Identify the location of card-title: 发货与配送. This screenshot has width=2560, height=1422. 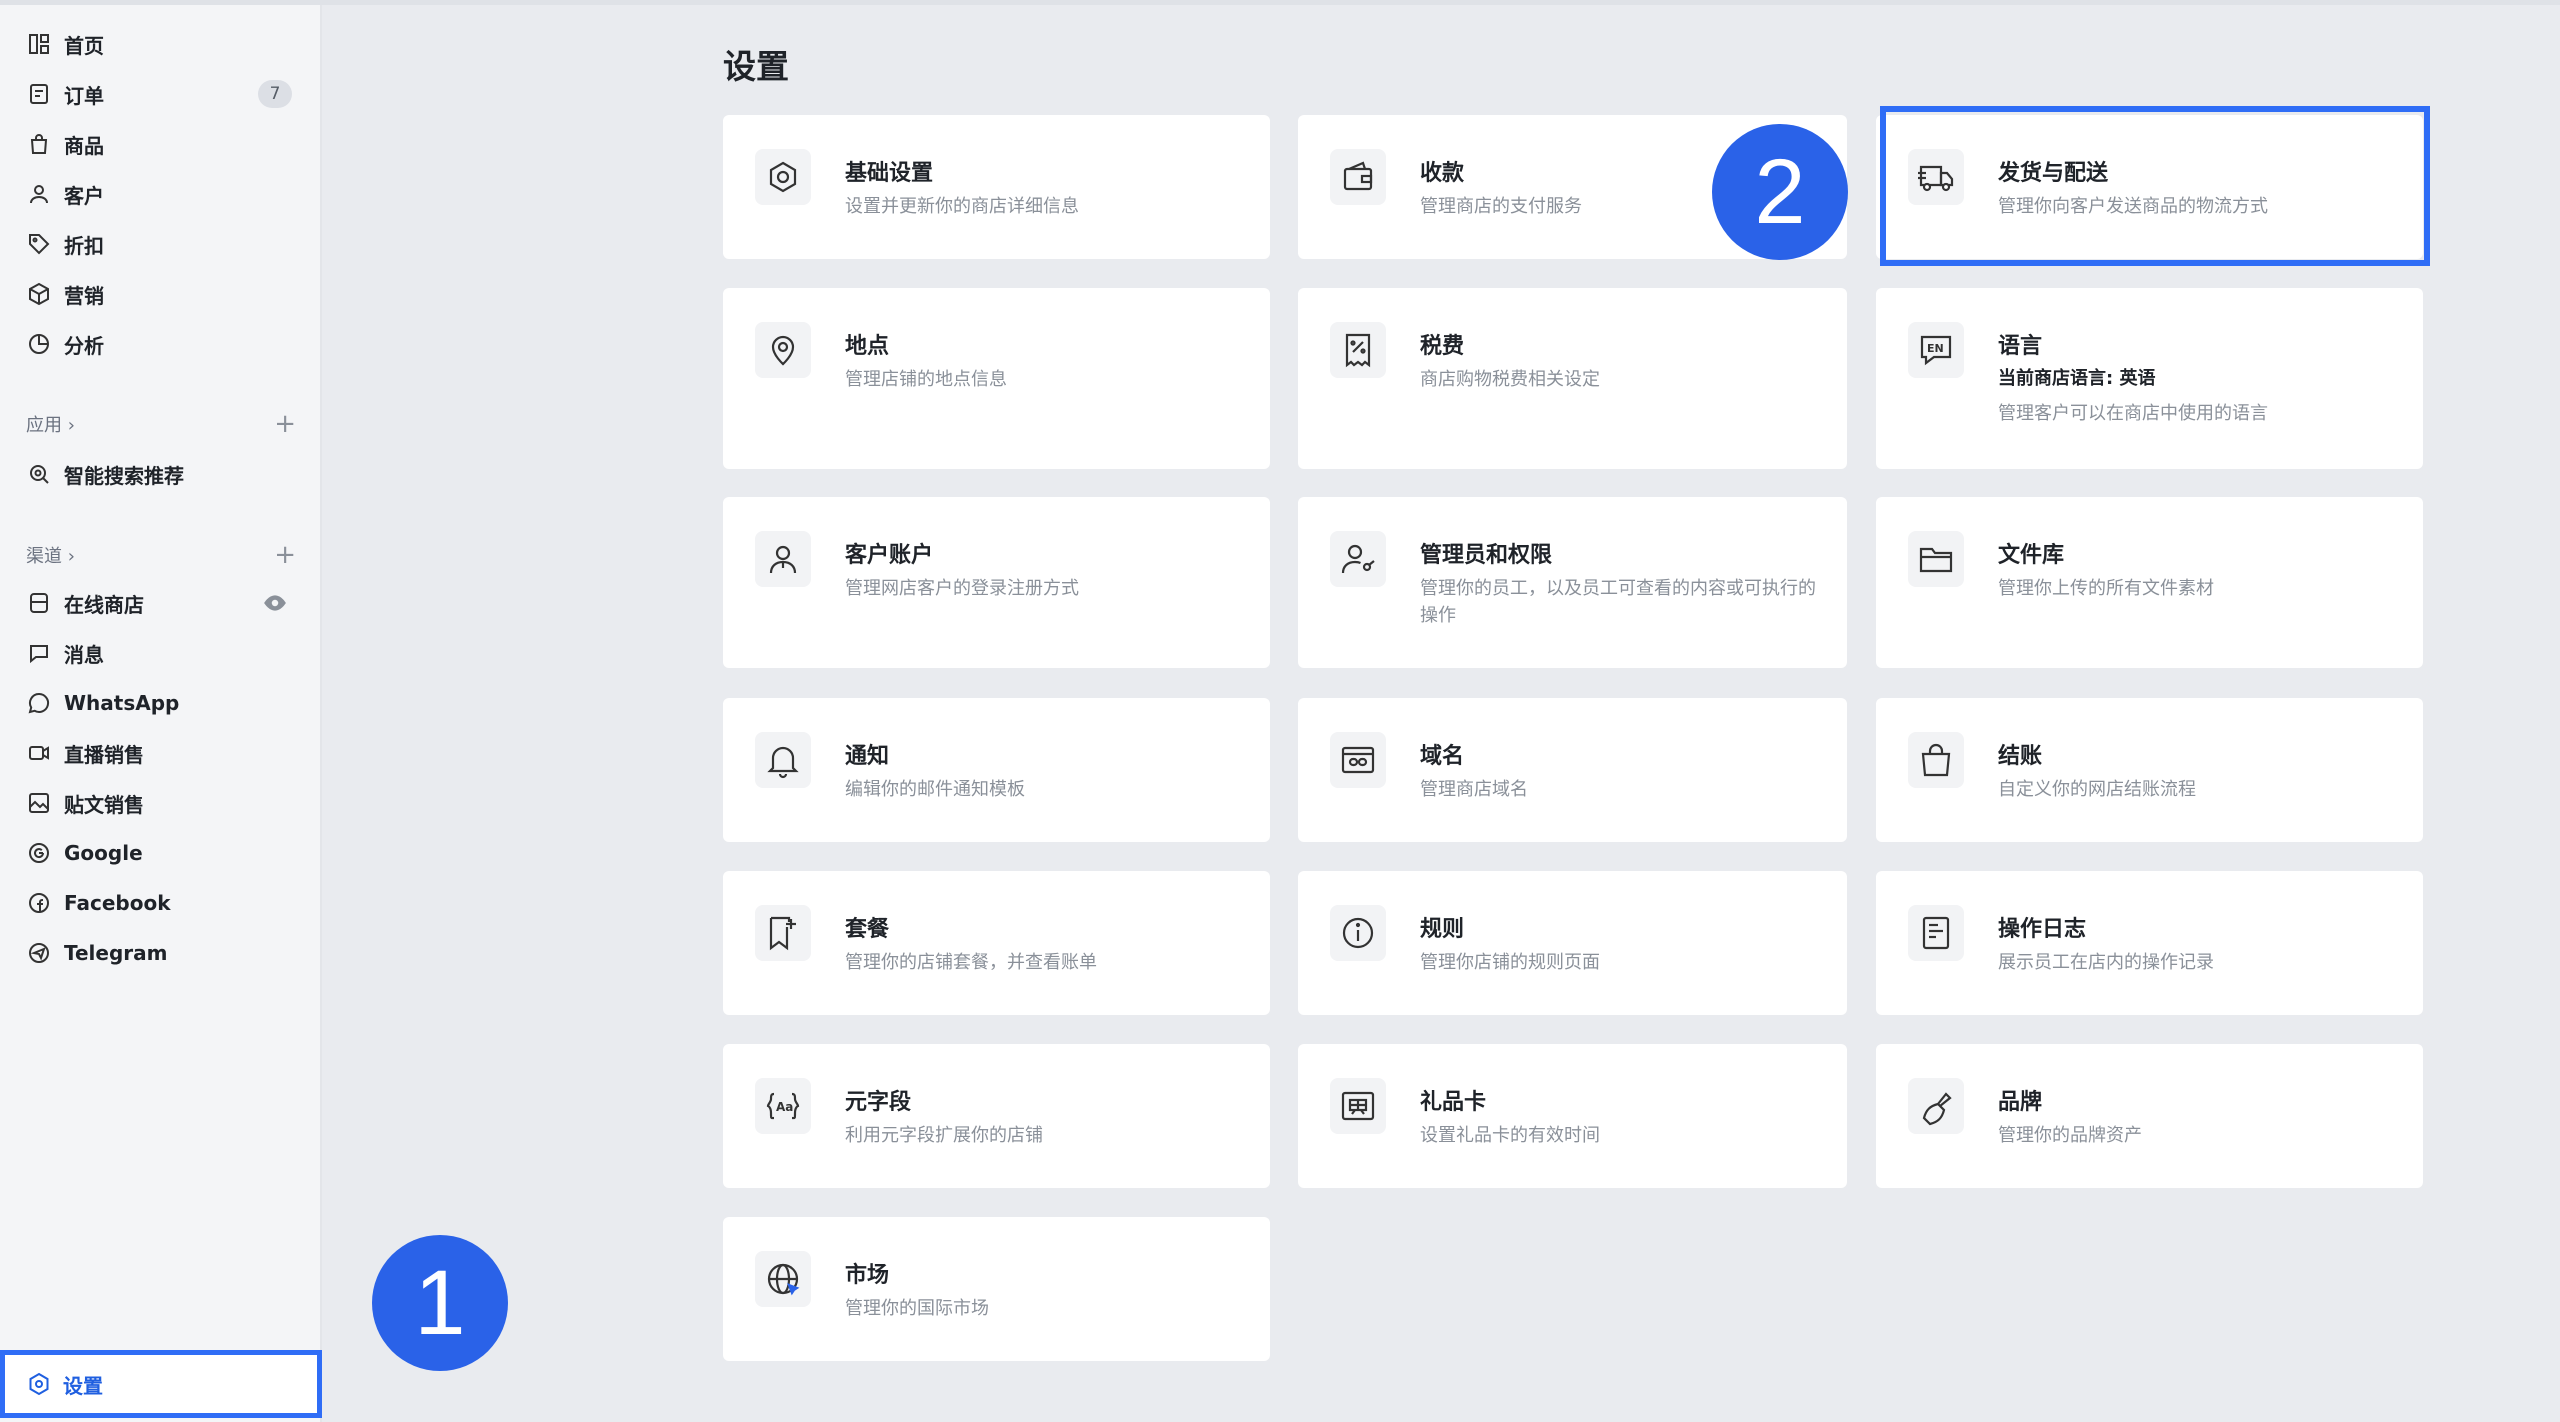
(2053, 173).